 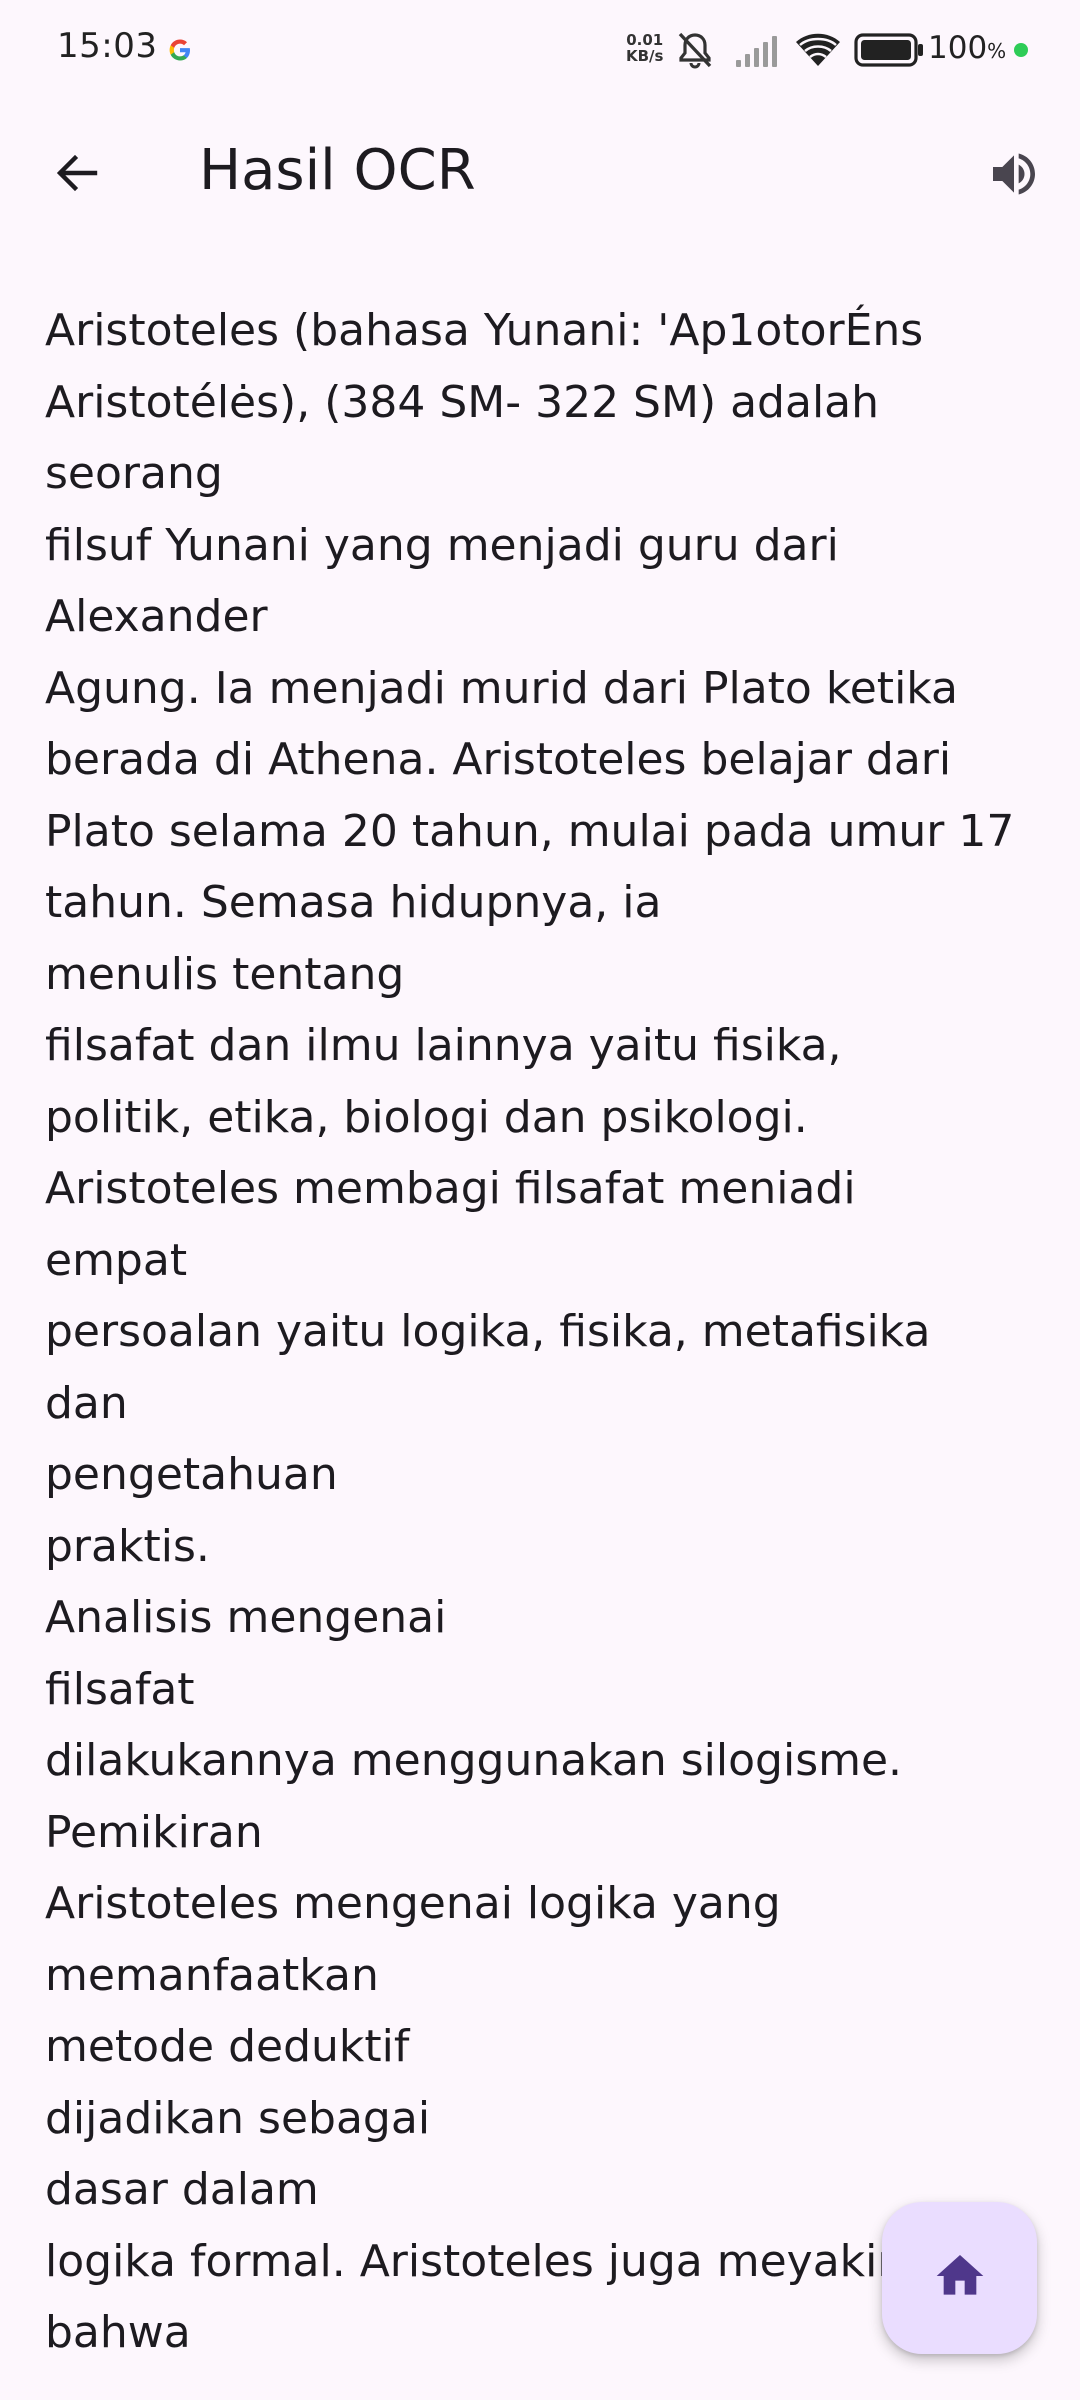 What do you see at coordinates (337, 170) in the screenshot?
I see `page-title: Hasil OCR` at bounding box center [337, 170].